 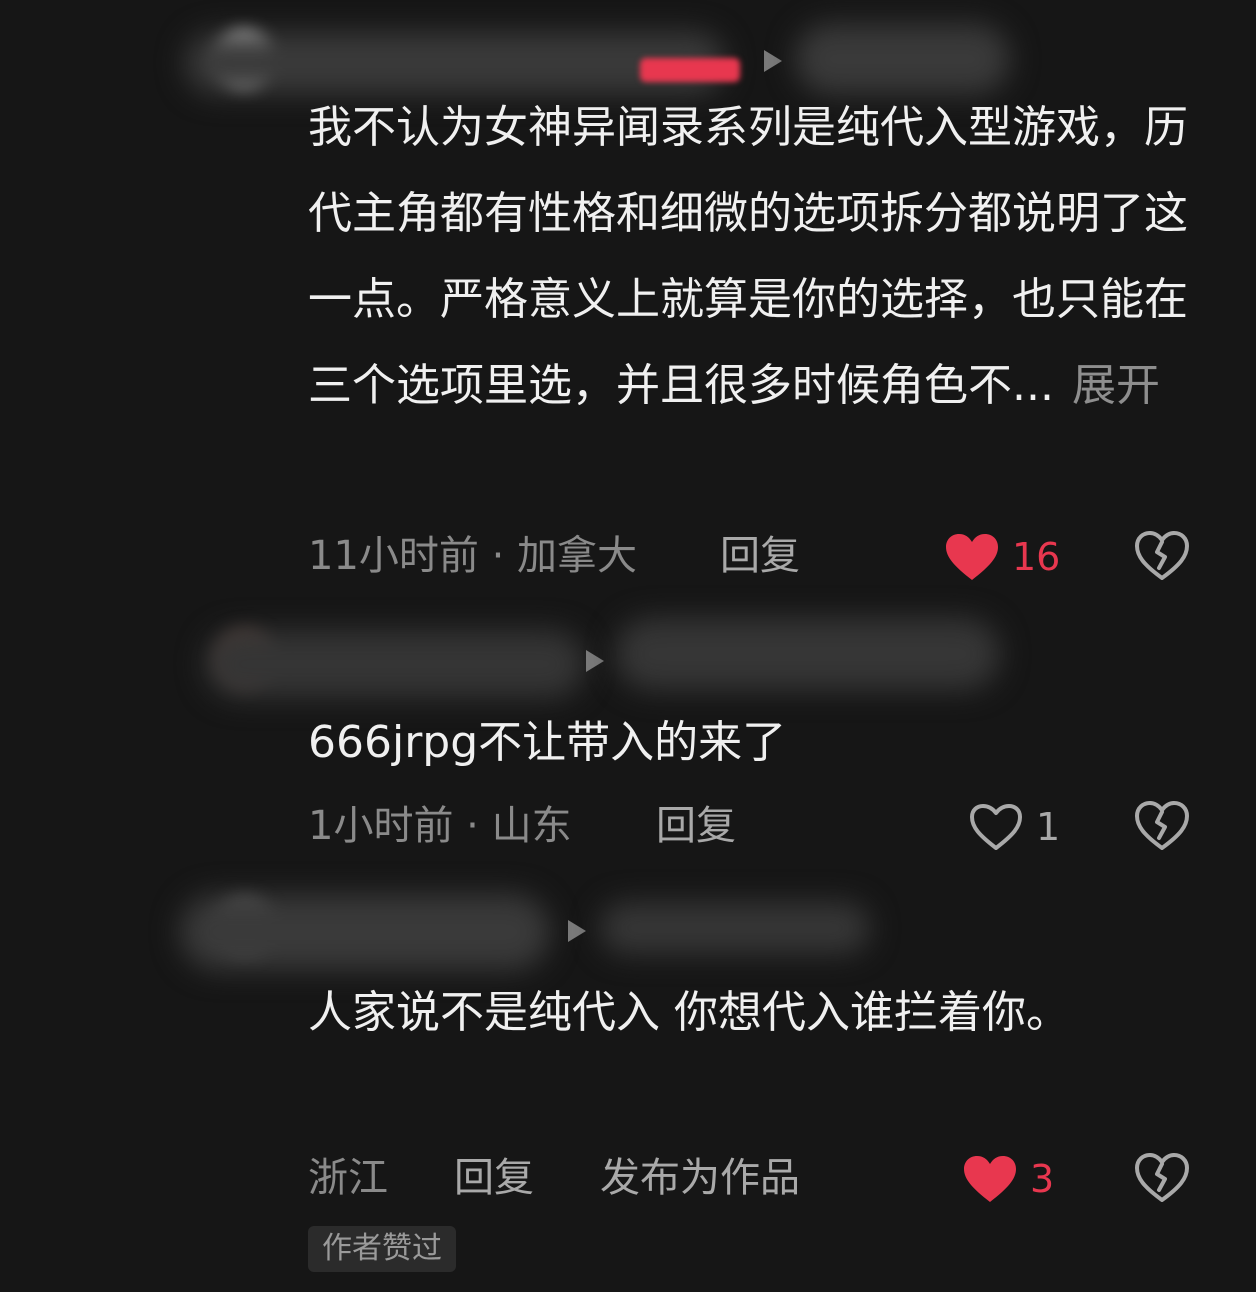 I want to click on publish-as-work-button: 发布为作品, so click(x=700, y=1178).